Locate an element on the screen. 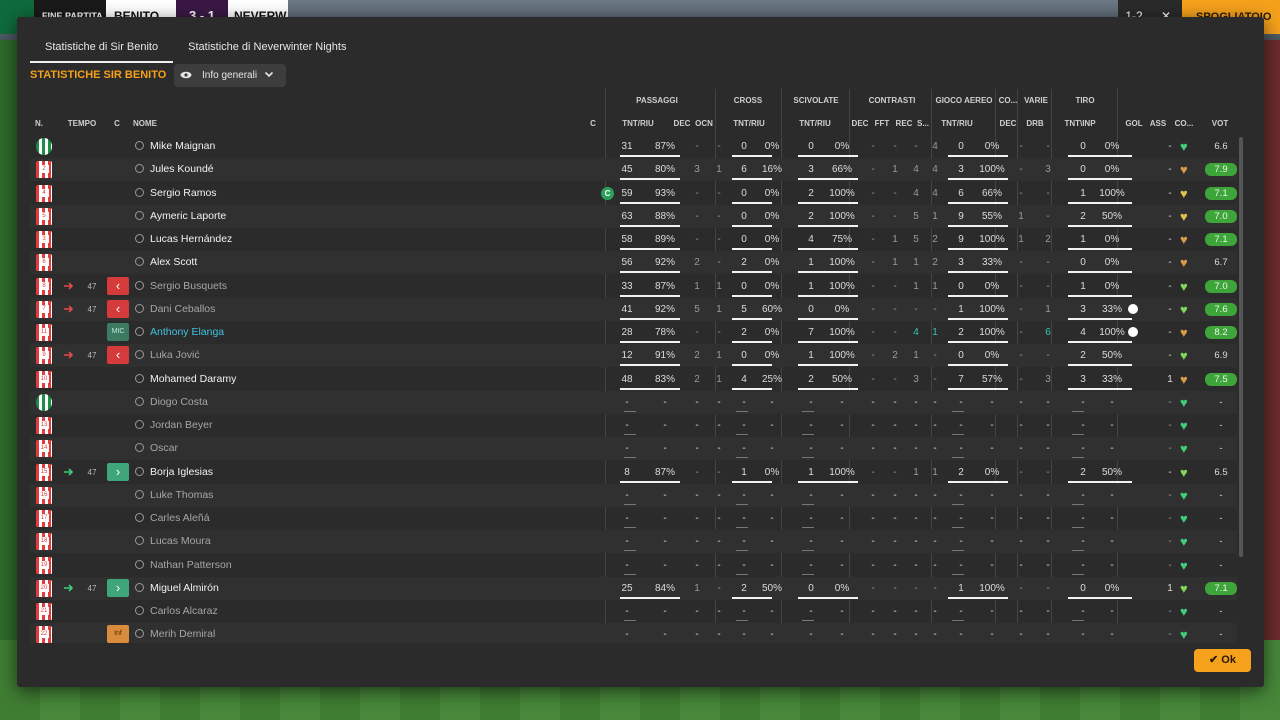  player-name: Miguel Almirón is located at coordinates (177, 588).